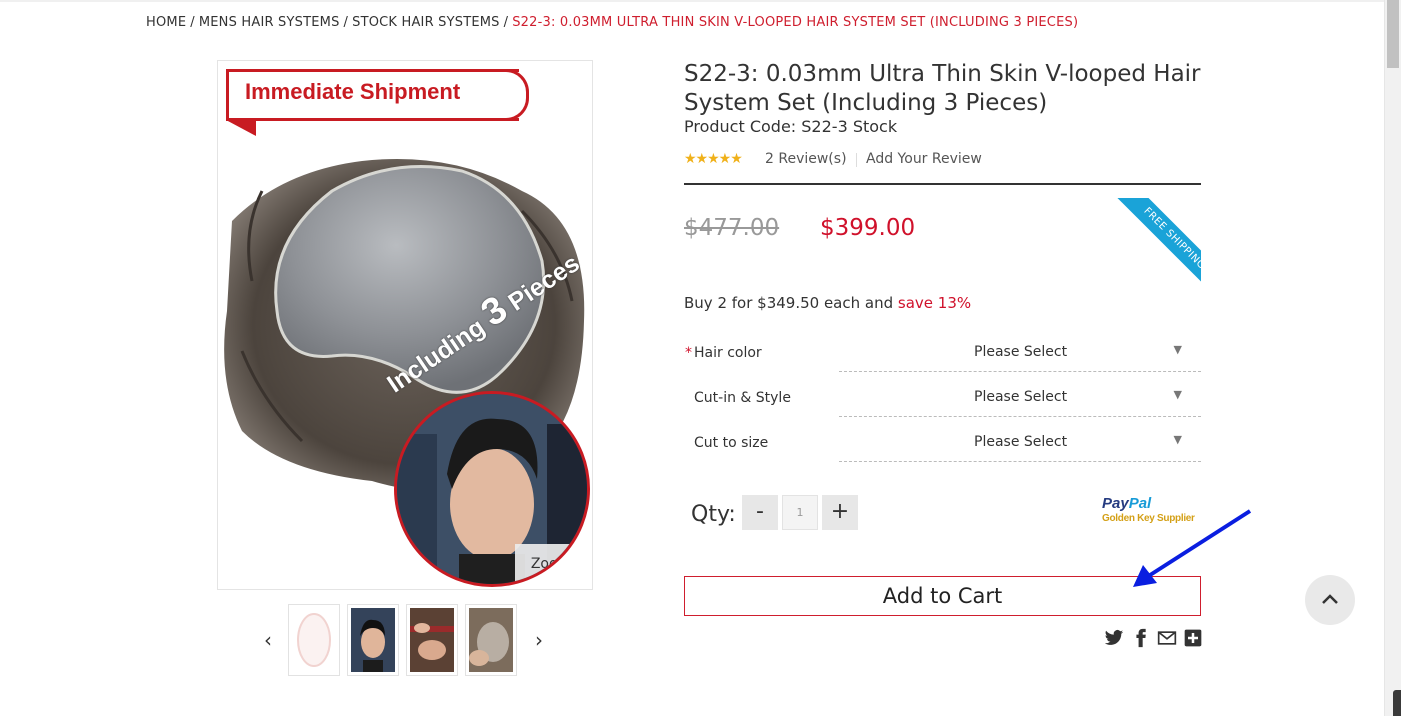 The image size is (1401, 716). What do you see at coordinates (840, 512) in the screenshot?
I see `qty-plus-button: +` at bounding box center [840, 512].